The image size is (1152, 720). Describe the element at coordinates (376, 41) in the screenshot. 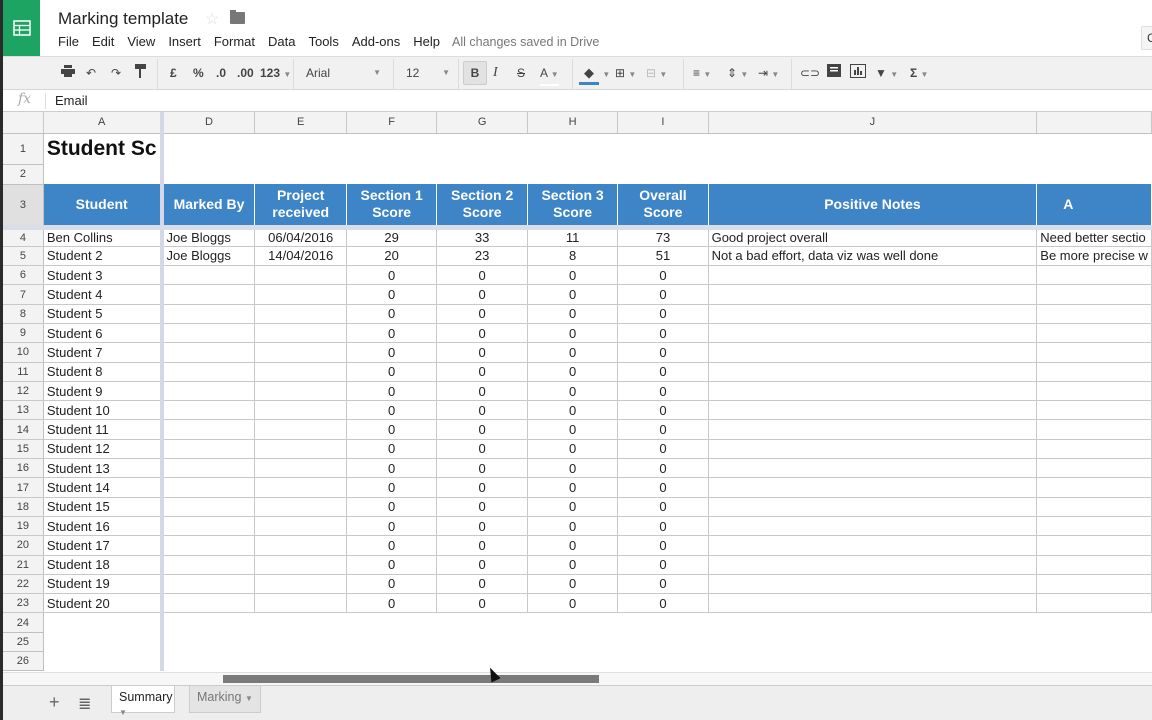

I see `menu-addons: Add-ons` at that location.